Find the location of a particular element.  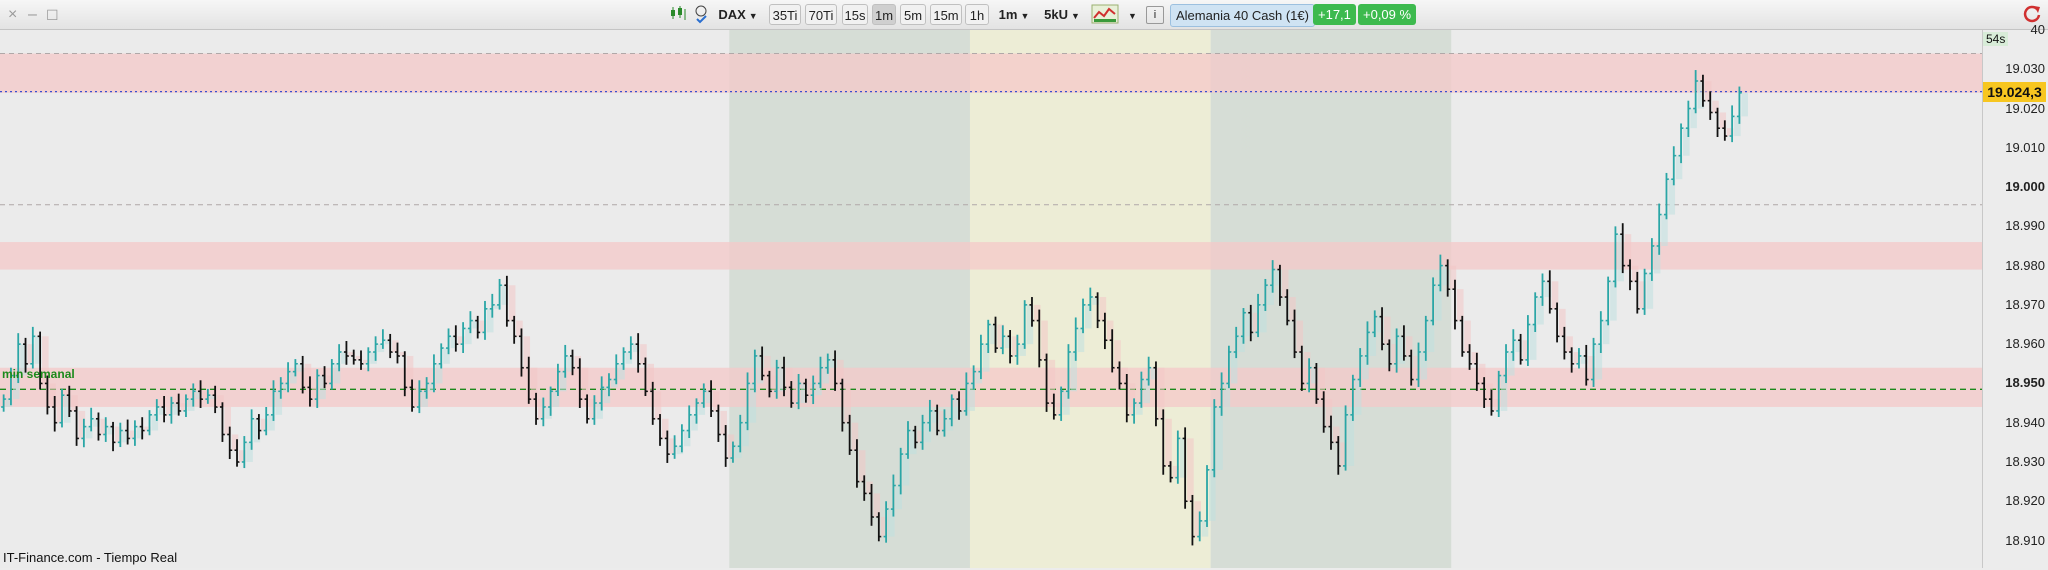

y-tick-label: 19.020 is located at coordinates (2025, 108).